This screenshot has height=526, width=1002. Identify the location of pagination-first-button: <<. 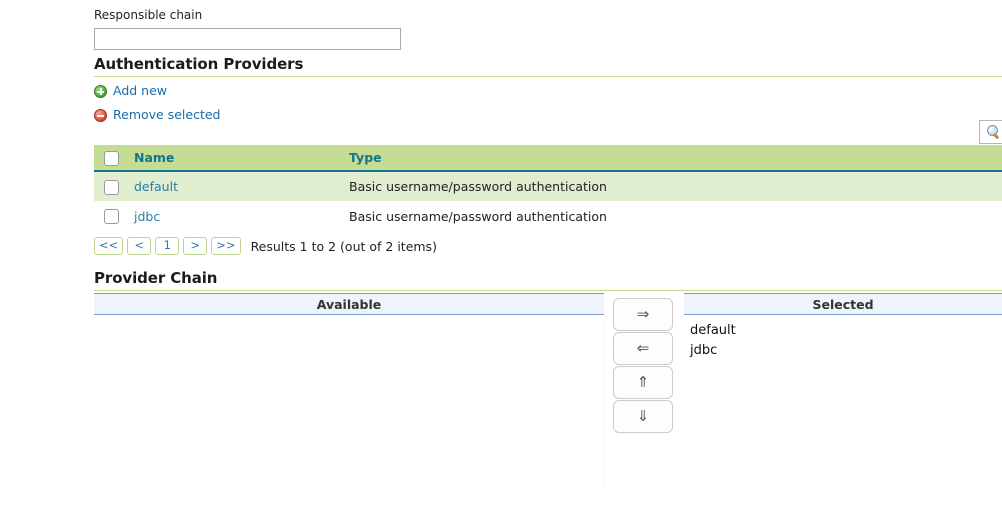
(109, 246).